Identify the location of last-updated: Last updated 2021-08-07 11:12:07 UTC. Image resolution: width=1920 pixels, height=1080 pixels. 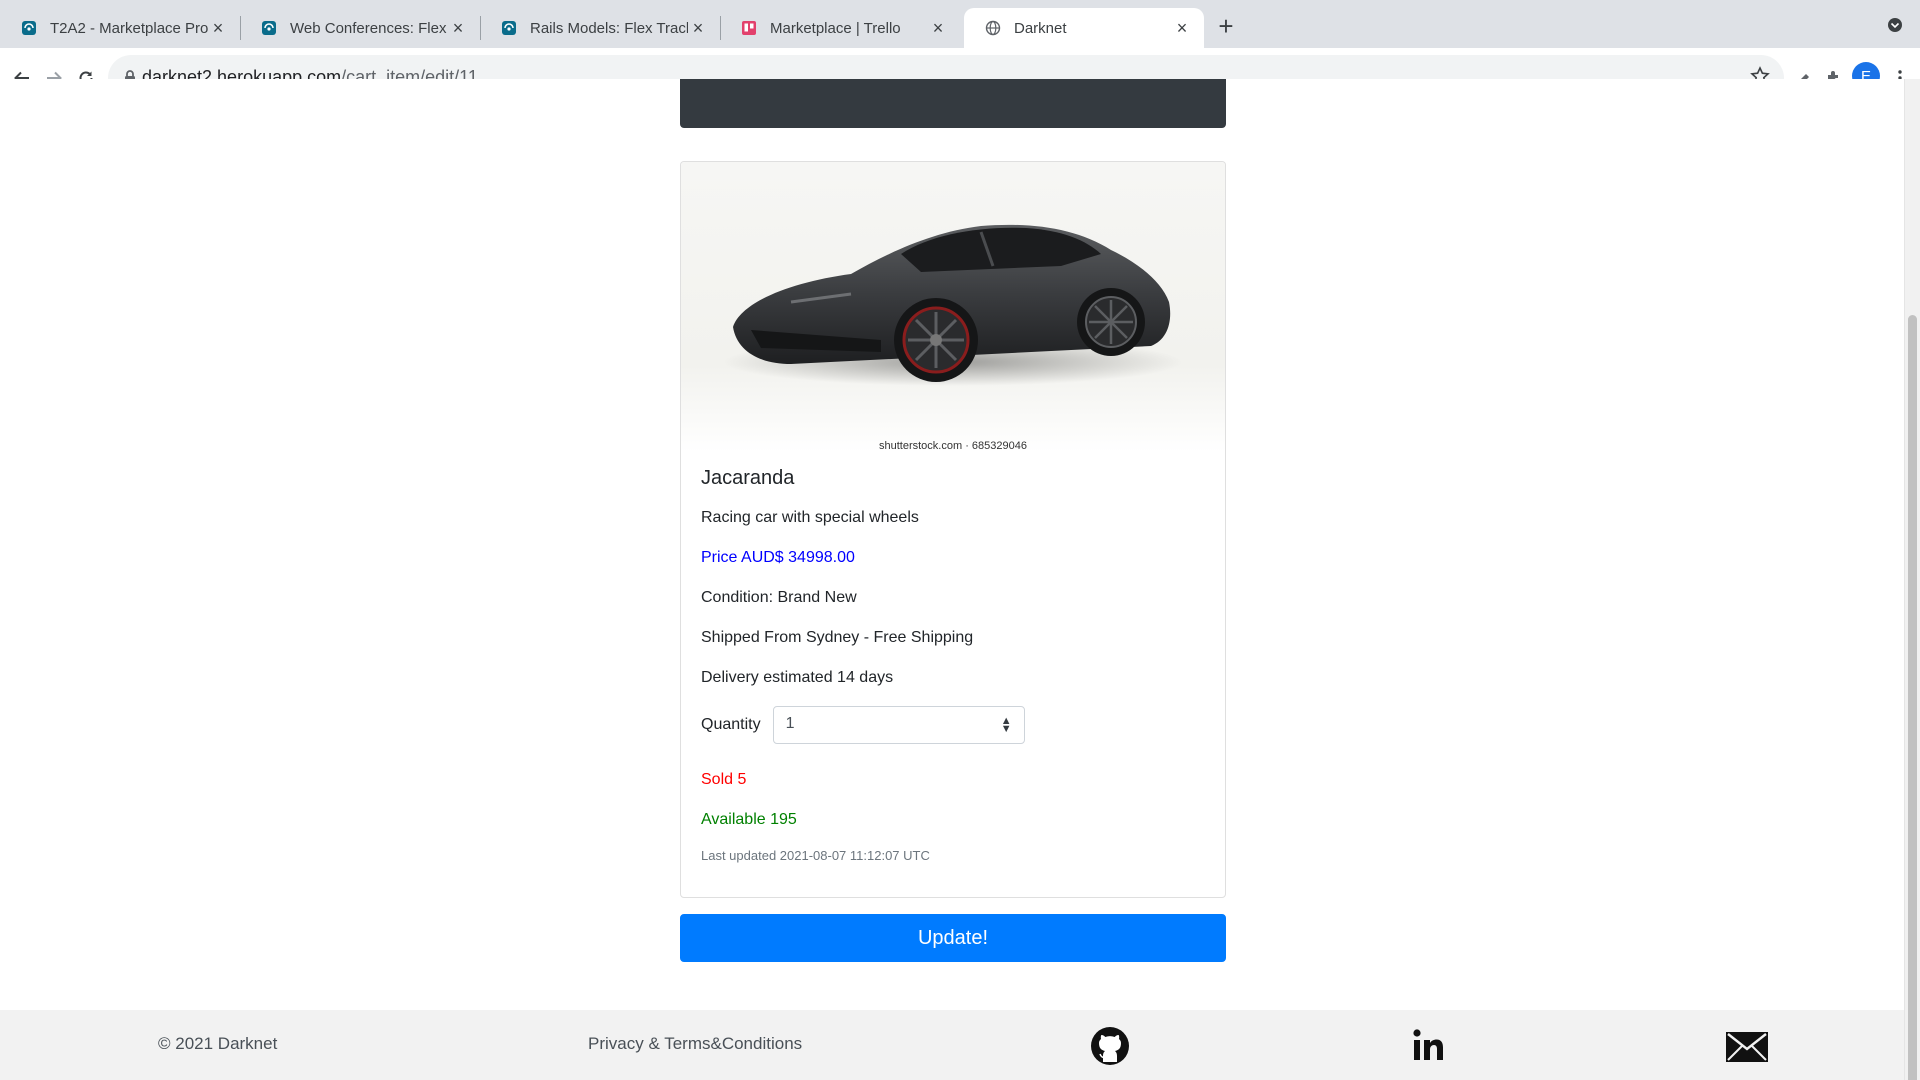
(815, 855).